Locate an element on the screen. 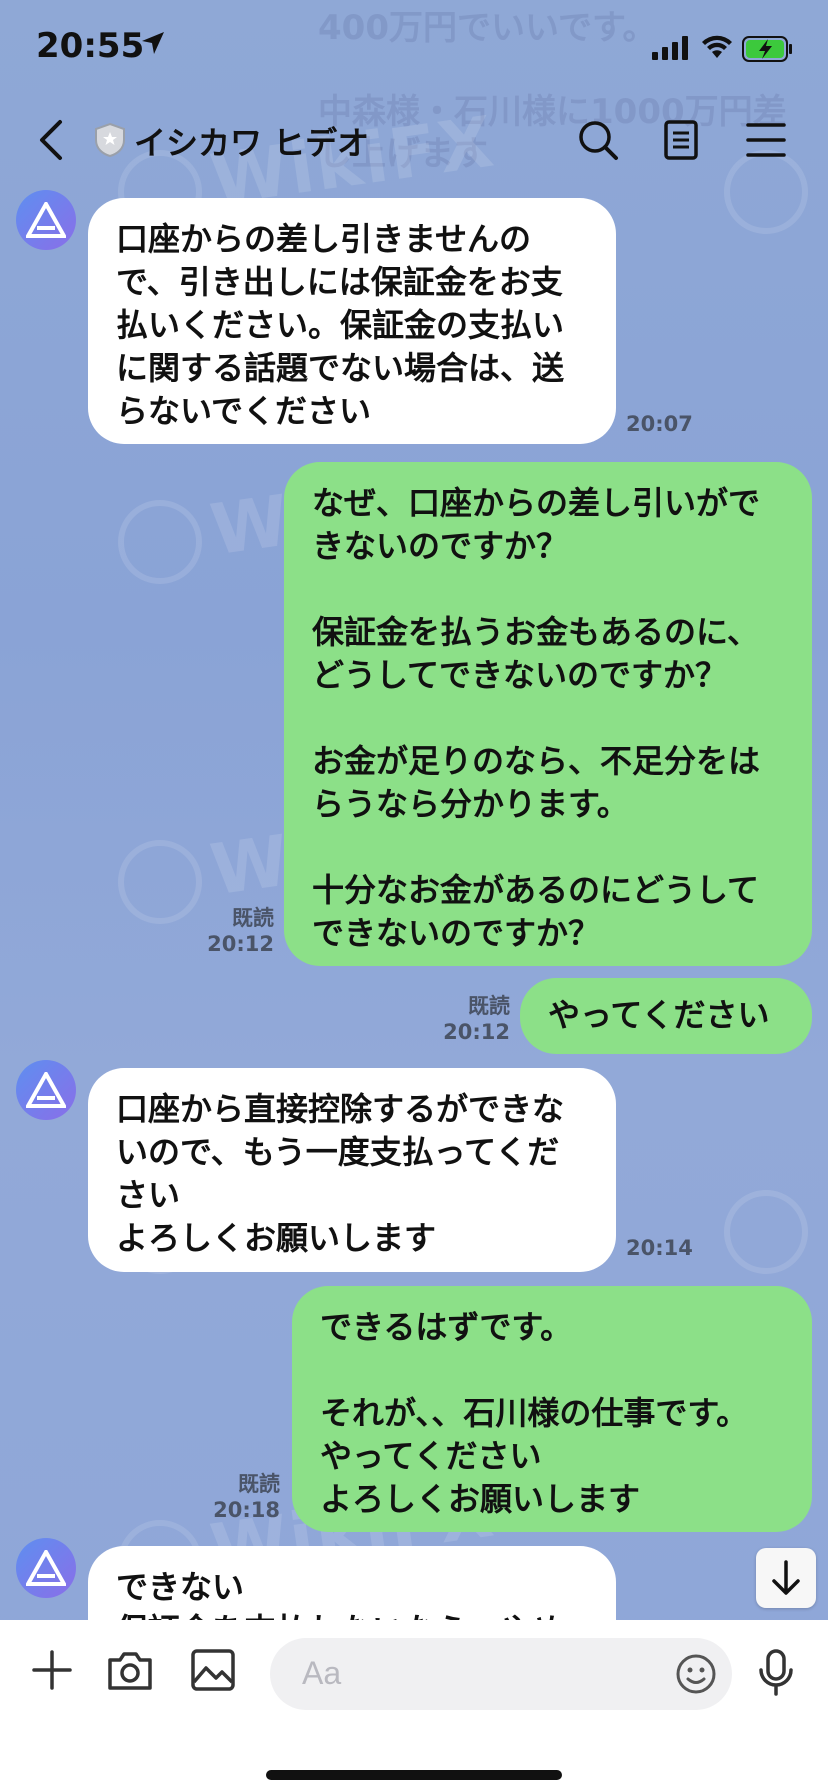  status-bar: 20:55 is located at coordinates (414, 50).